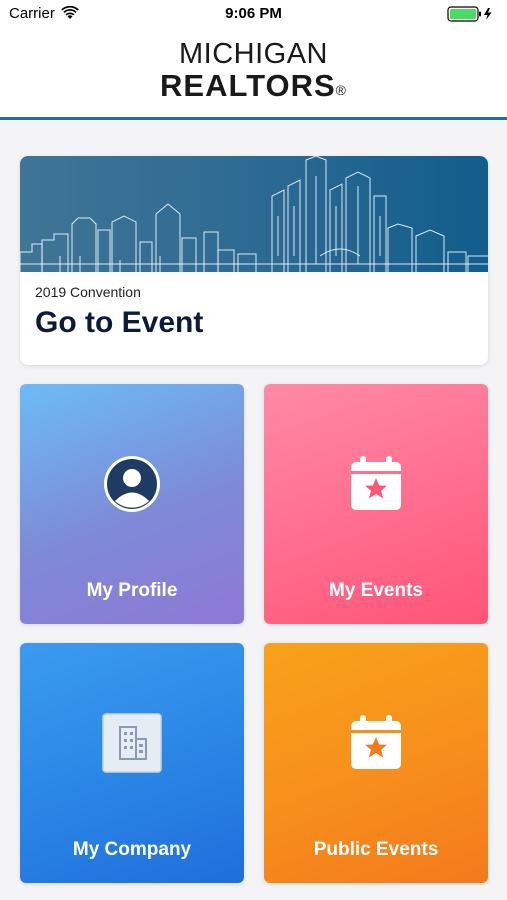 The image size is (507, 900). Describe the element at coordinates (376, 590) in the screenshot. I see `my-events-label: My Events` at that location.